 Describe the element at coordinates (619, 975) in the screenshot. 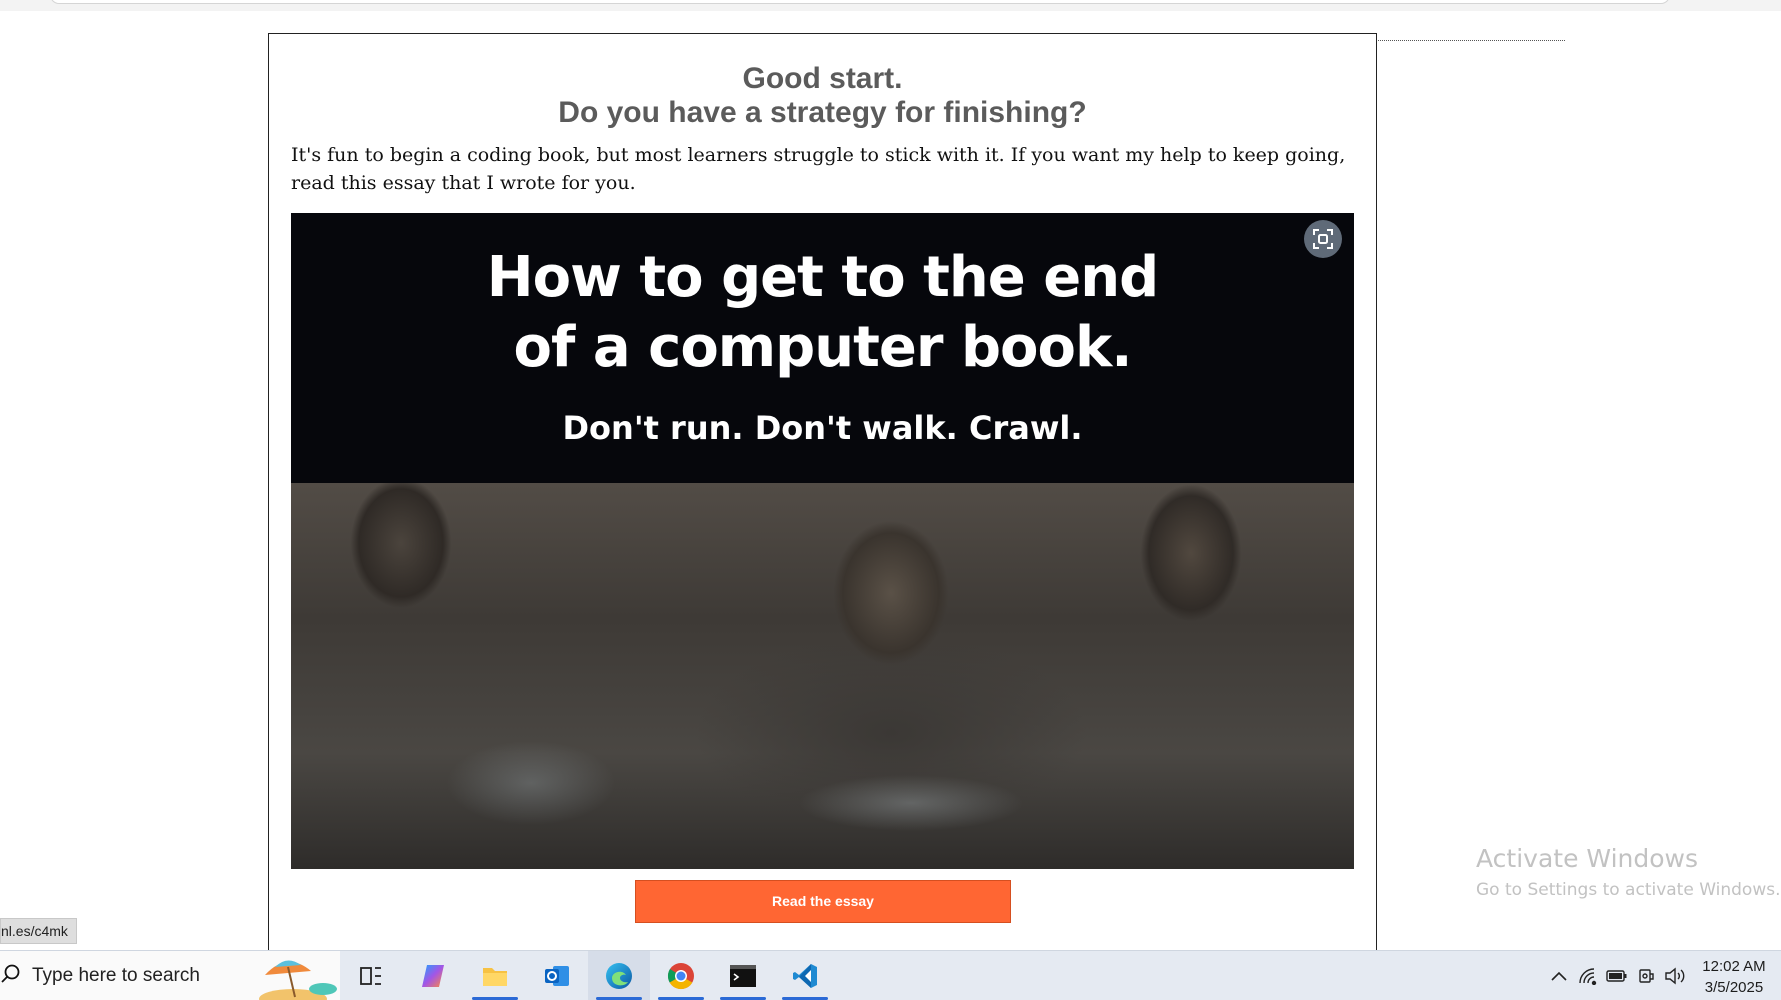

I see `edge-icon` at that location.